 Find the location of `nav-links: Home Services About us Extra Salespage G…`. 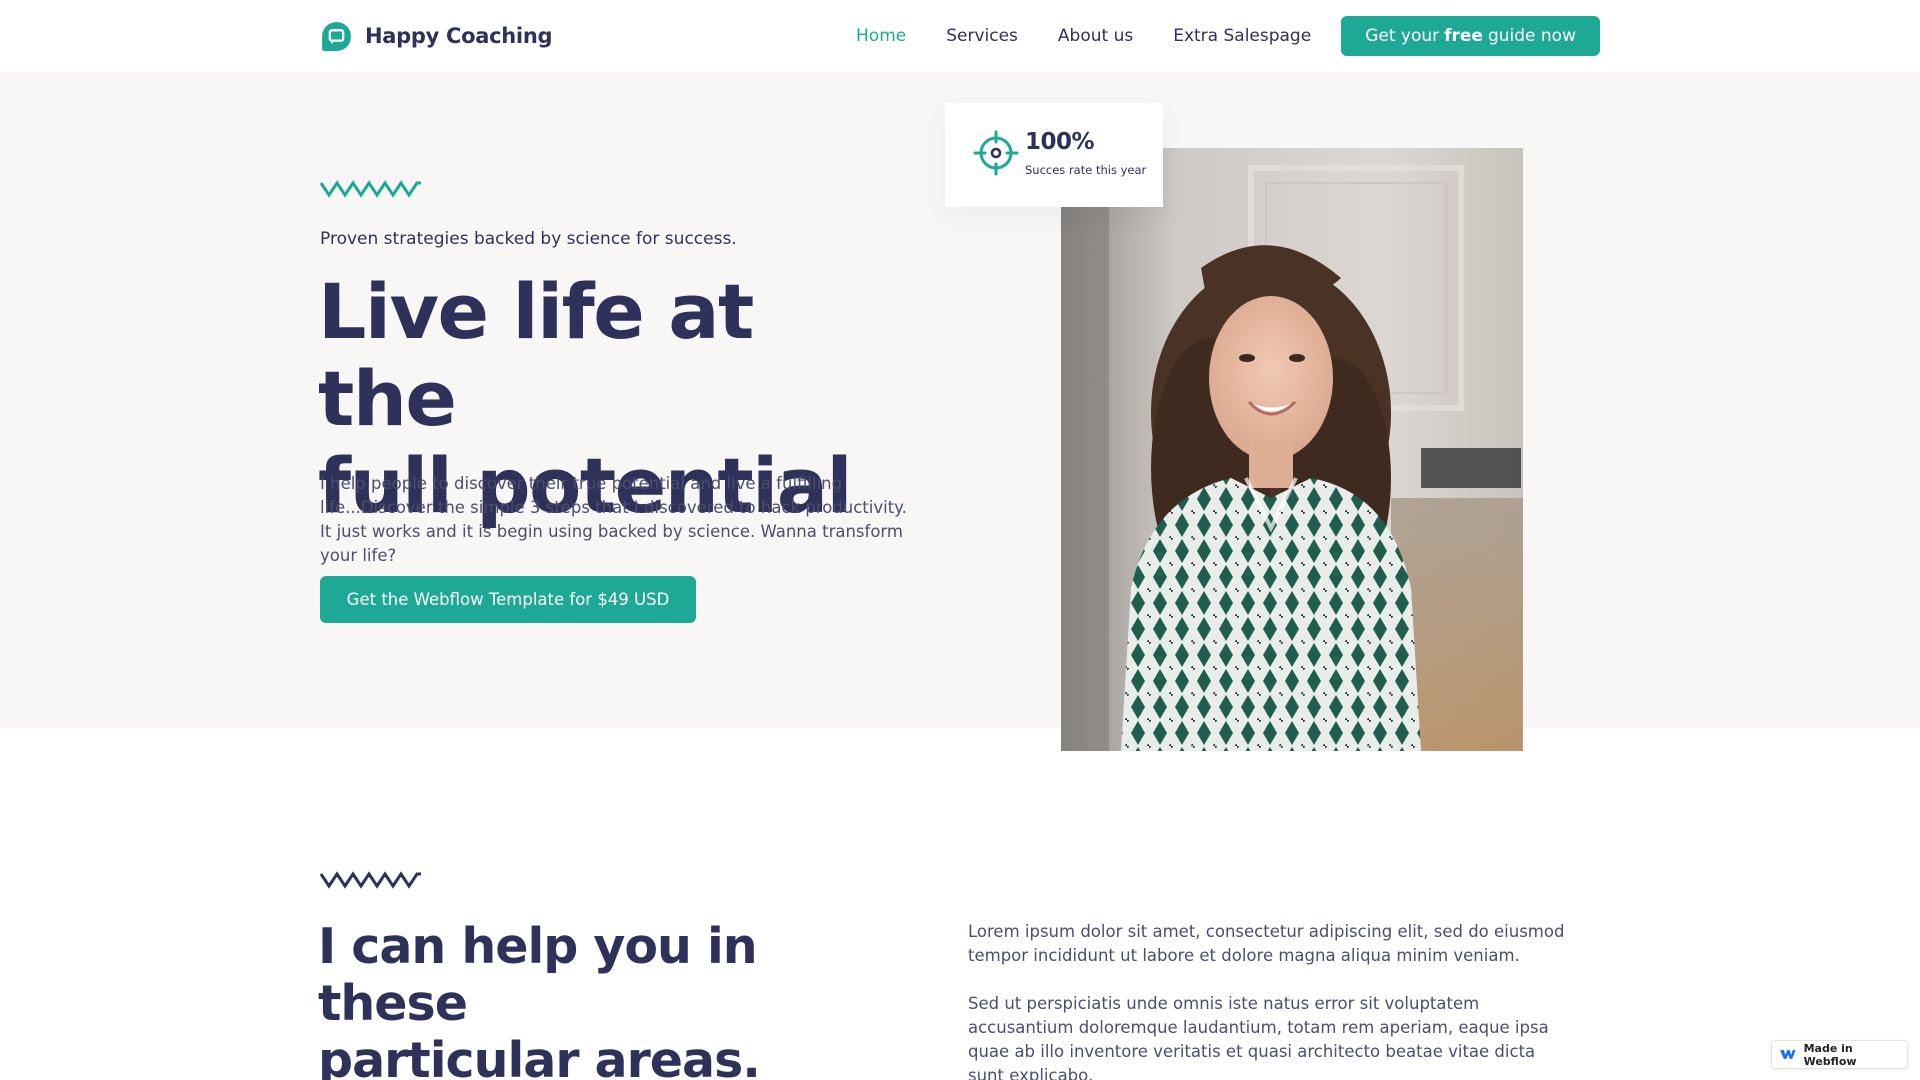

nav-links: Home Services About us Extra Salespage G… is located at coordinates (1228, 36).